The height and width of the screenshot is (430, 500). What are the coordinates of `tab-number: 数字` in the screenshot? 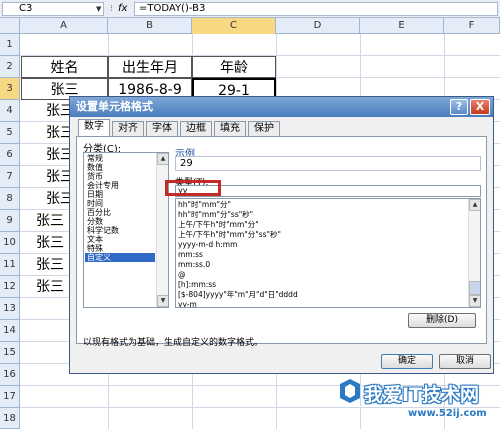 It's located at (94, 127).